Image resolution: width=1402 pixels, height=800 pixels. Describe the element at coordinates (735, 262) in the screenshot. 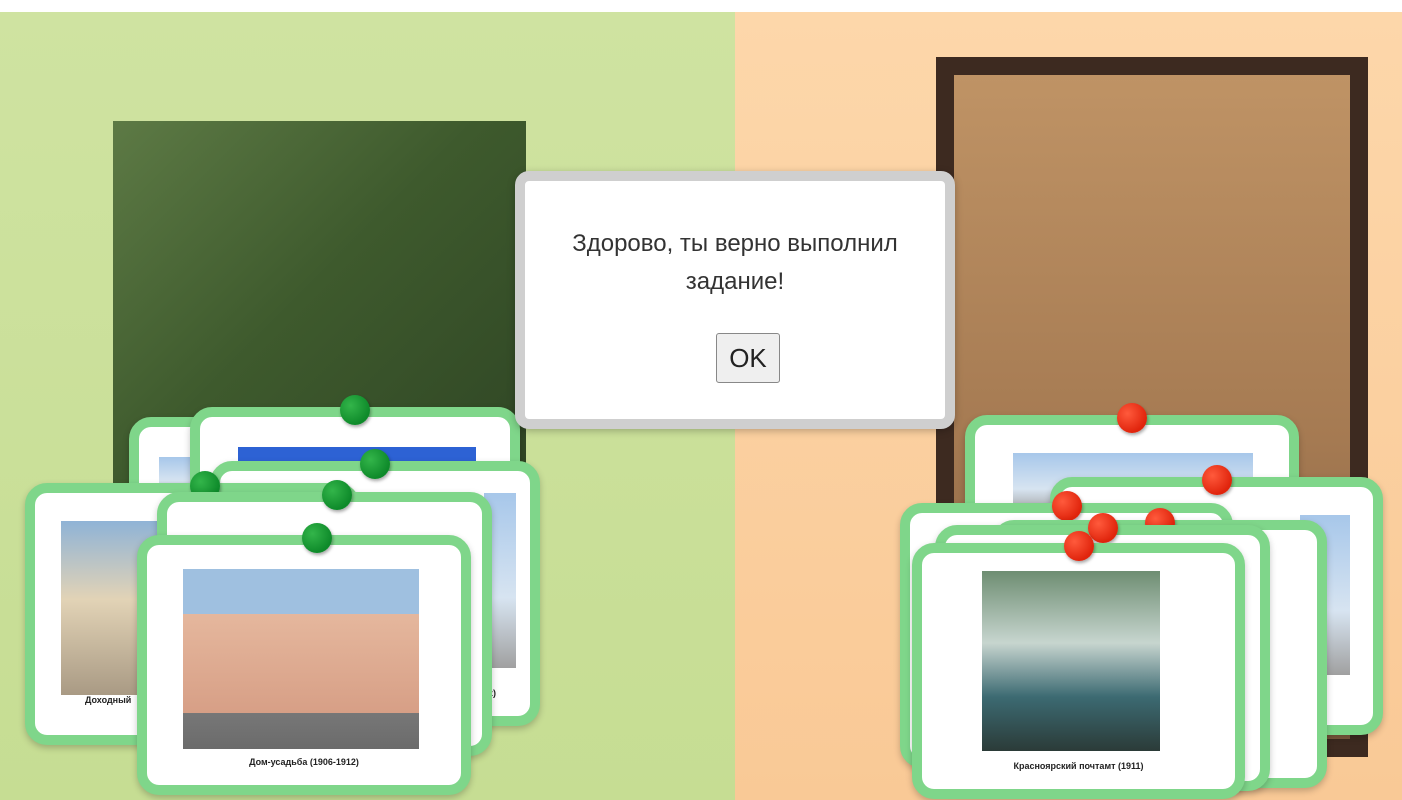

I see `dialog-message: Здорово, ты верно выполнил задание!` at that location.